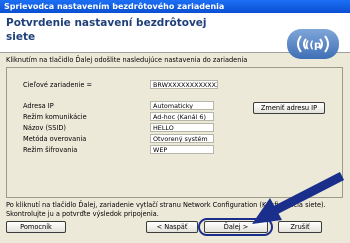  What do you see at coordinates (298, 197) in the screenshot?
I see `pointer-arrow-icon` at bounding box center [298, 197].